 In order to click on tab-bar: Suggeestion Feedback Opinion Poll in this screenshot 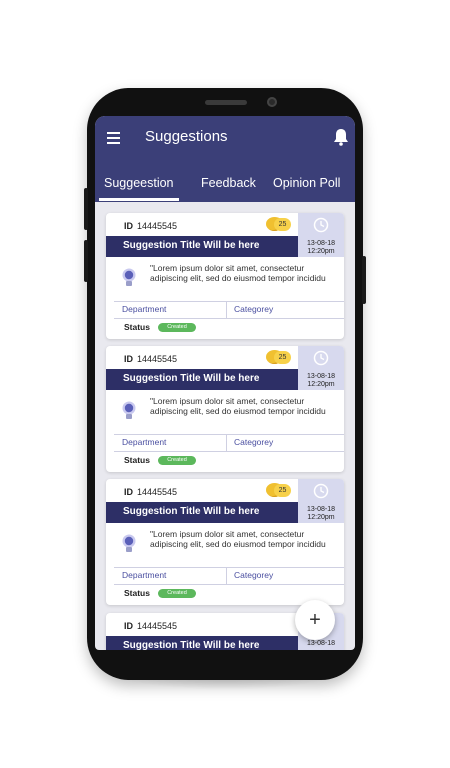, I will do `click(225, 185)`.